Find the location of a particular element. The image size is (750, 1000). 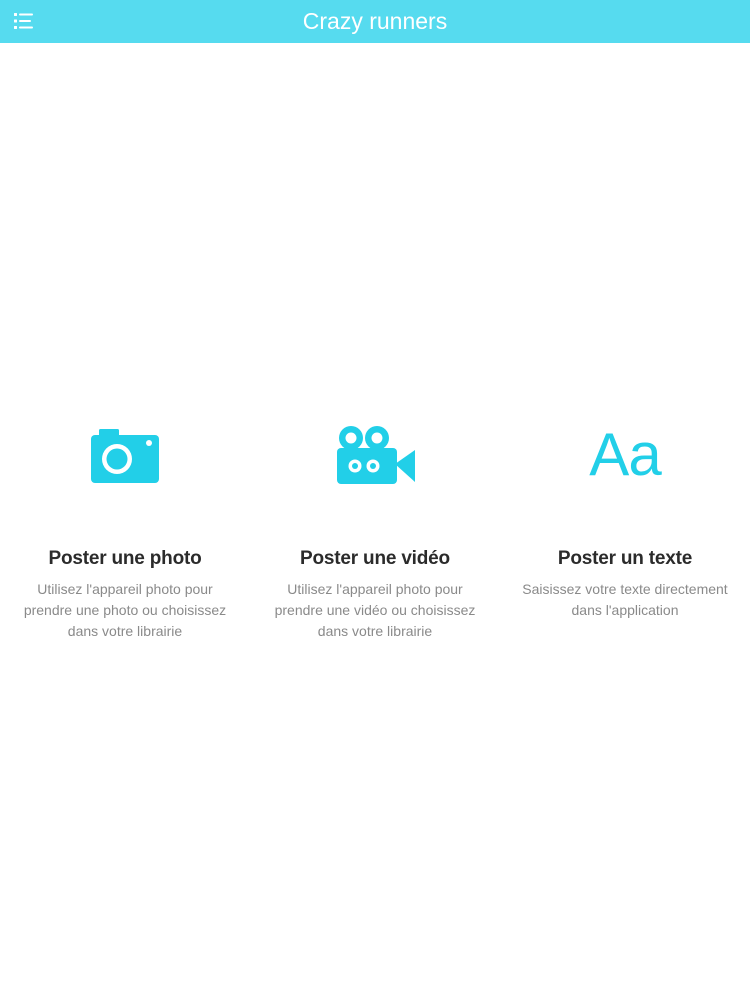

post-text-icon-wrap: Aa is located at coordinates (625, 455).